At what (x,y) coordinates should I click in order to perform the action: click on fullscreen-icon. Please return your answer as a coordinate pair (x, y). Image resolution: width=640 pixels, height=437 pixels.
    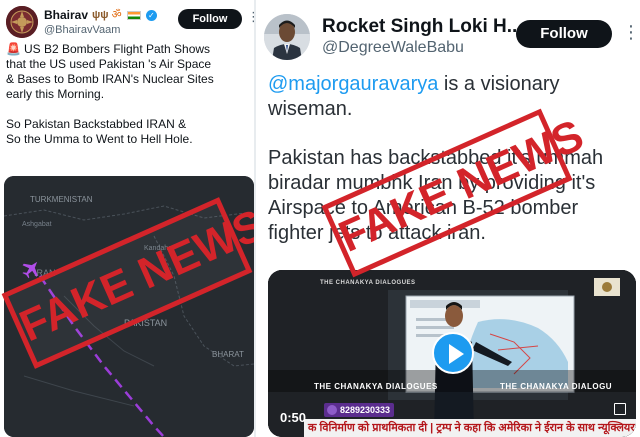
    Looking at the image, I should click on (620, 409).